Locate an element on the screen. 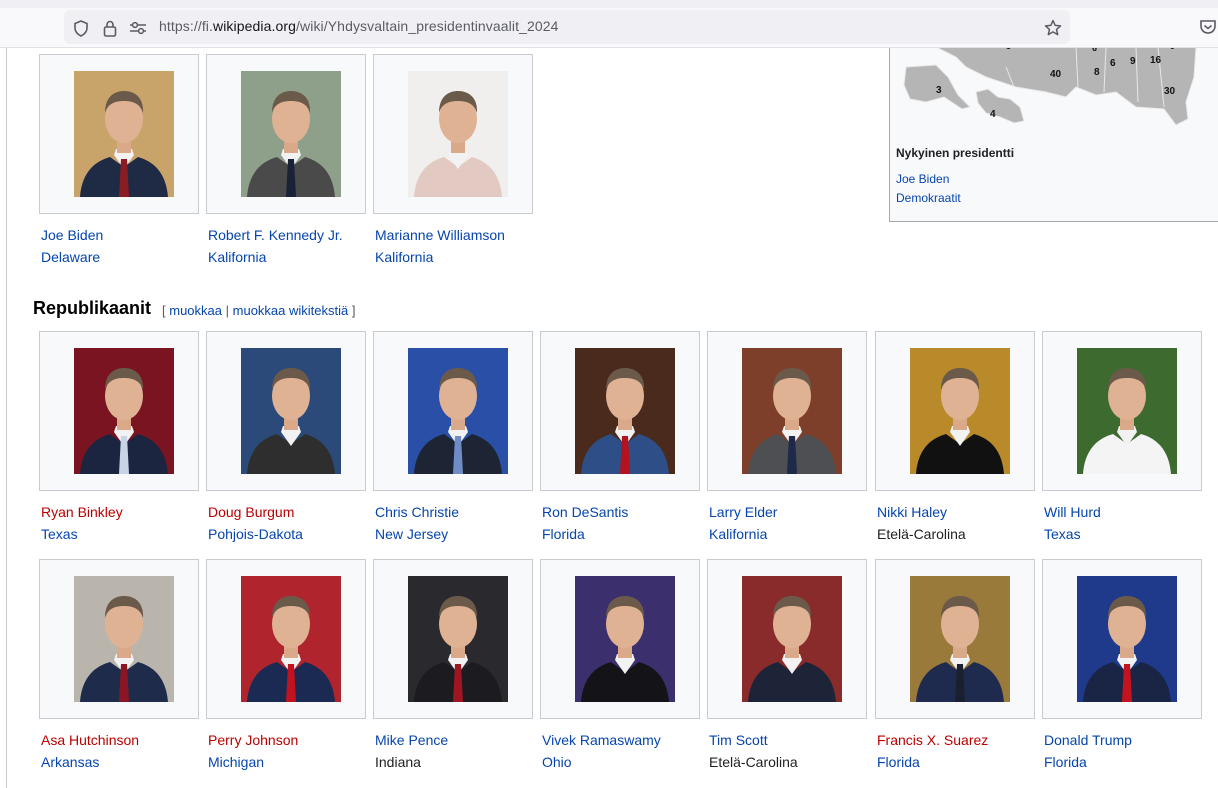 The image size is (1218, 788). candidate-state: Ohio is located at coordinates (557, 762).